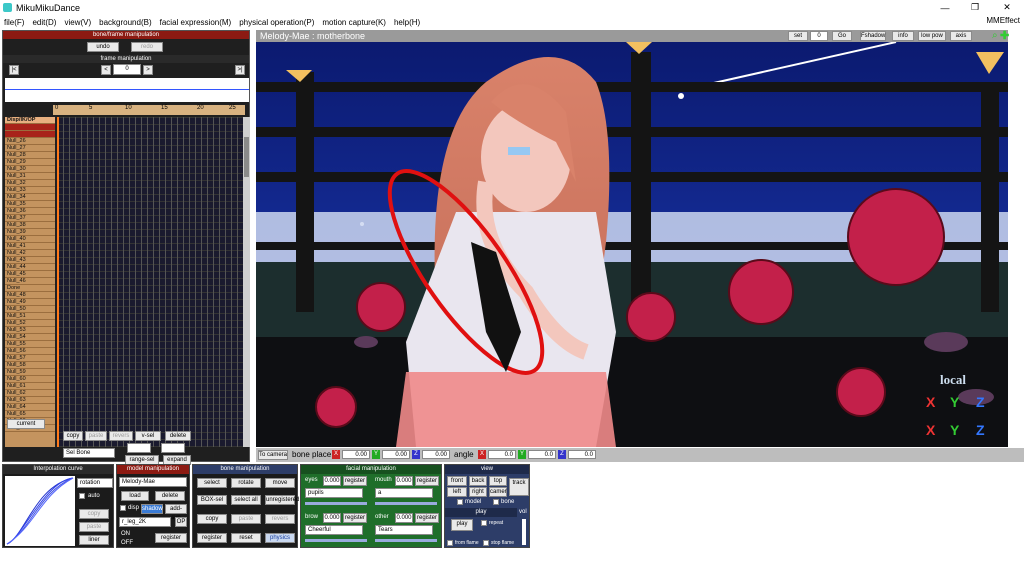 The image size is (1024, 576). What do you see at coordinates (152, 509) in the screenshot?
I see `shadow-button: shadow` at bounding box center [152, 509].